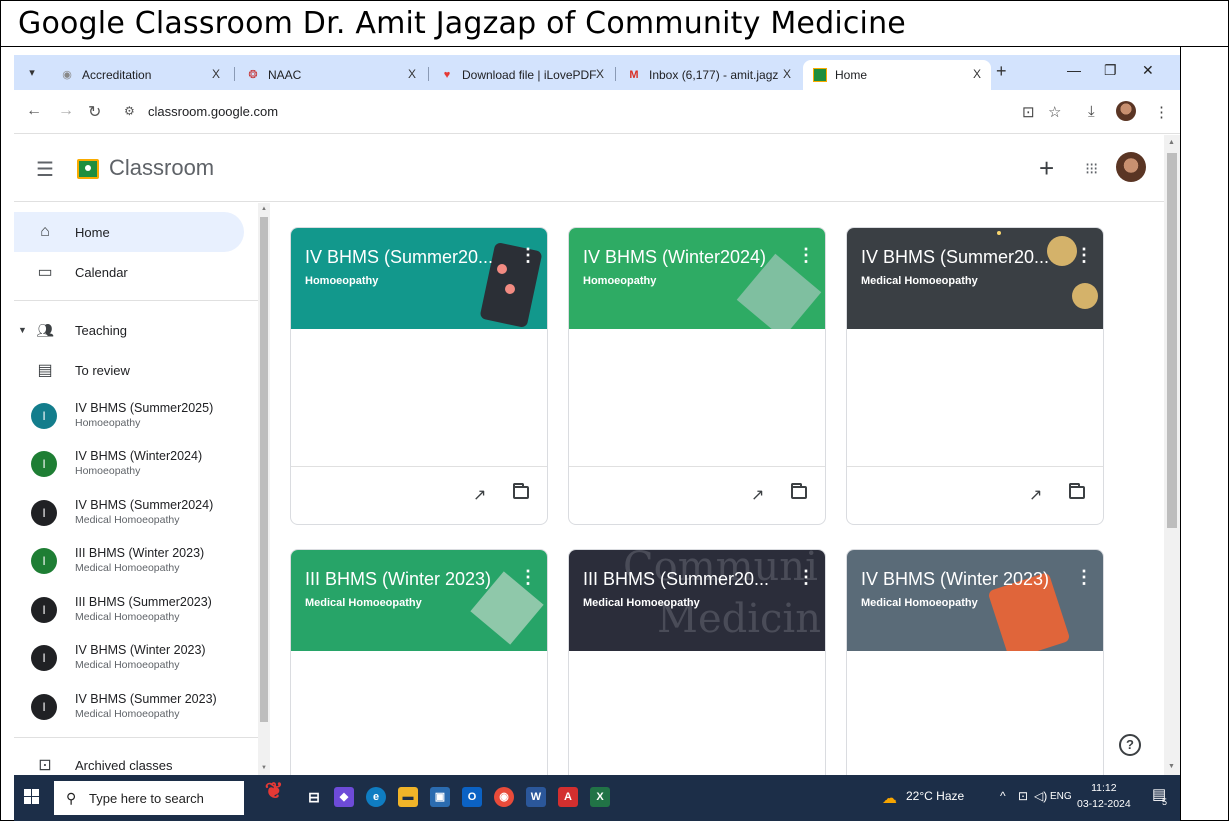 This screenshot has width=1229, height=821. Describe the element at coordinates (129, 272) in the screenshot. I see `sidebar-item-calendar: ▭ Calendar` at that location.